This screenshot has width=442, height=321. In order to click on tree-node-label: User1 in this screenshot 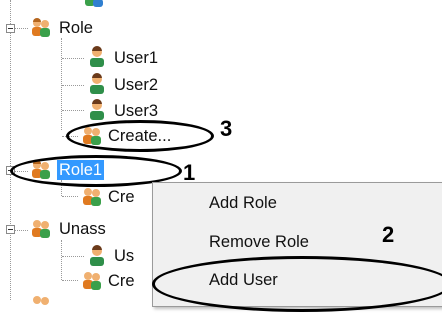, I will do `click(136, 58)`.